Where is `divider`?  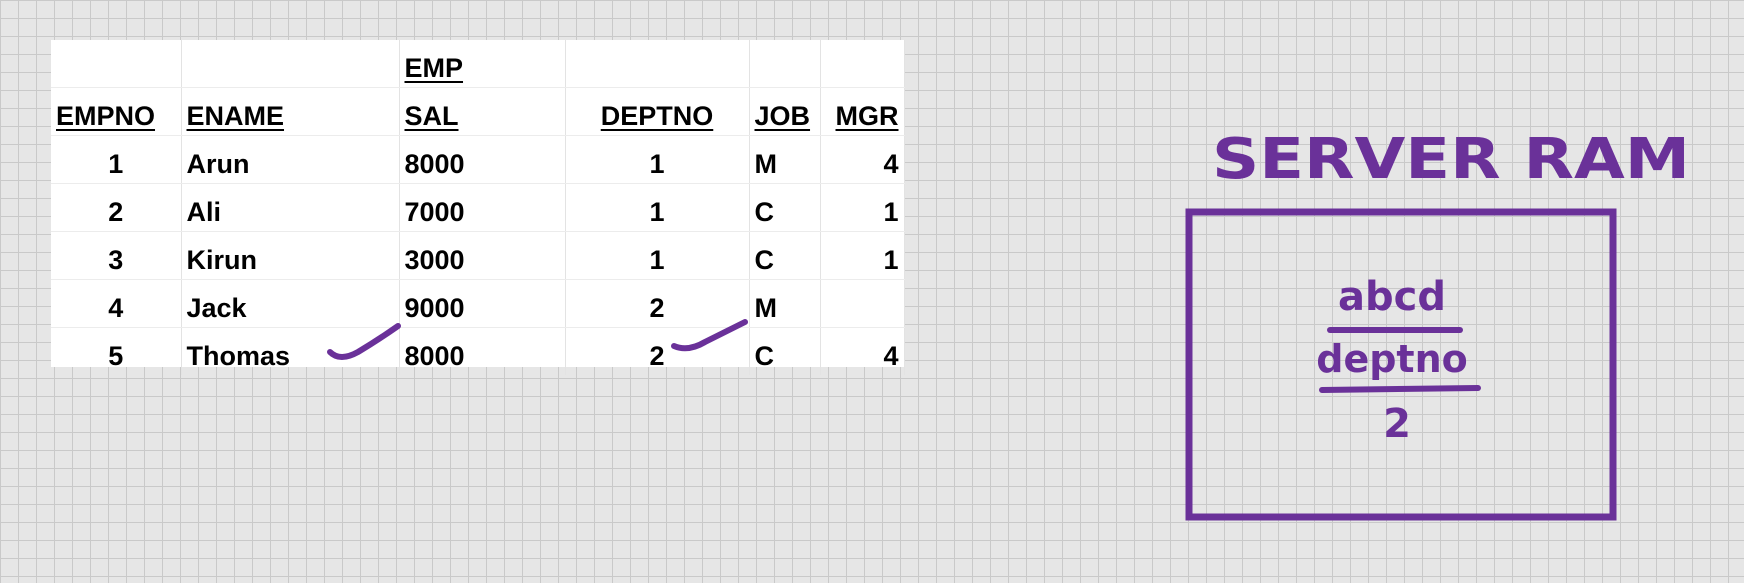 divider is located at coordinates (1400, 389).